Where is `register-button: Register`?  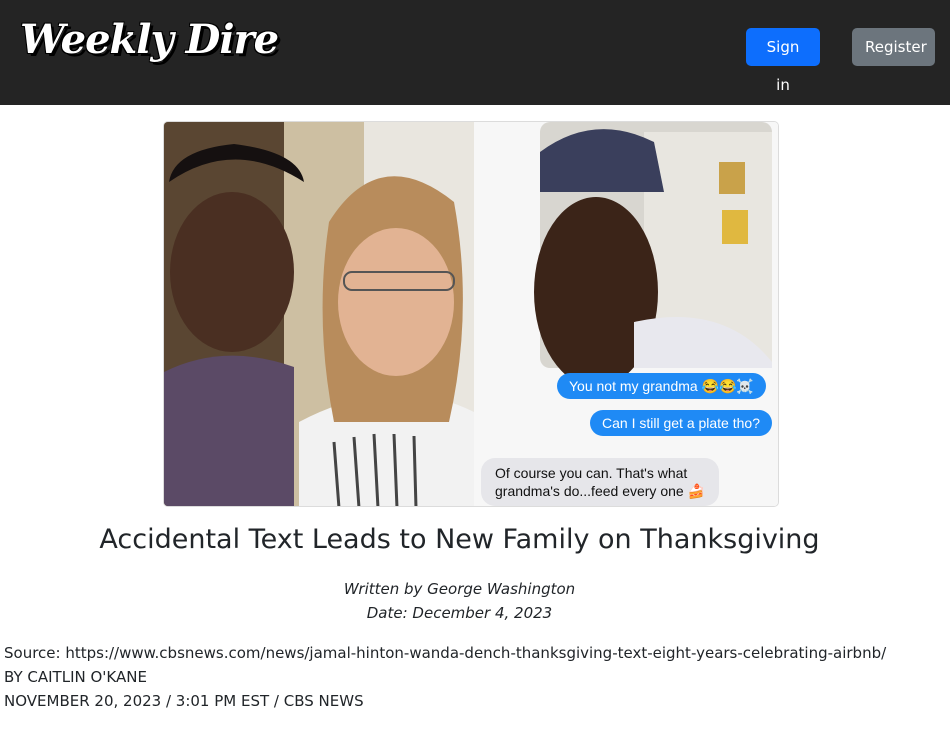 register-button: Register is located at coordinates (893, 47).